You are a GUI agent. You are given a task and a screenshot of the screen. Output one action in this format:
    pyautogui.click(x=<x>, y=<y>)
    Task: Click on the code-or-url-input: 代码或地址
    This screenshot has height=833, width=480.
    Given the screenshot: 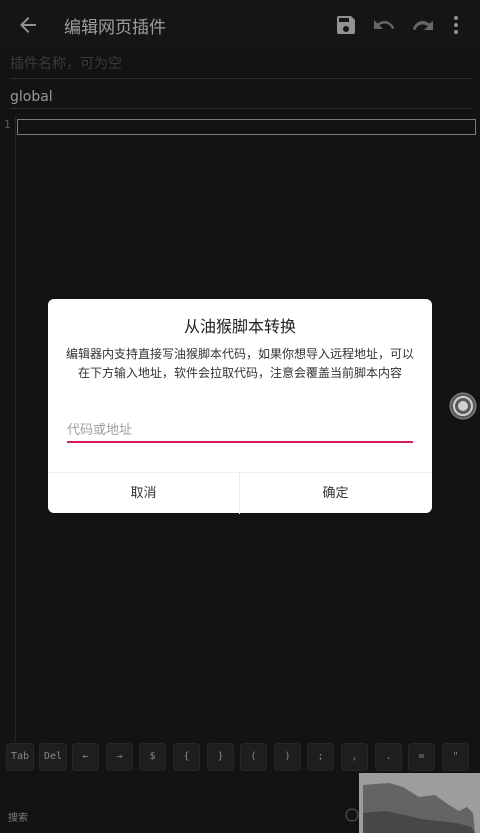 What is the action you would take?
    pyautogui.click(x=240, y=432)
    